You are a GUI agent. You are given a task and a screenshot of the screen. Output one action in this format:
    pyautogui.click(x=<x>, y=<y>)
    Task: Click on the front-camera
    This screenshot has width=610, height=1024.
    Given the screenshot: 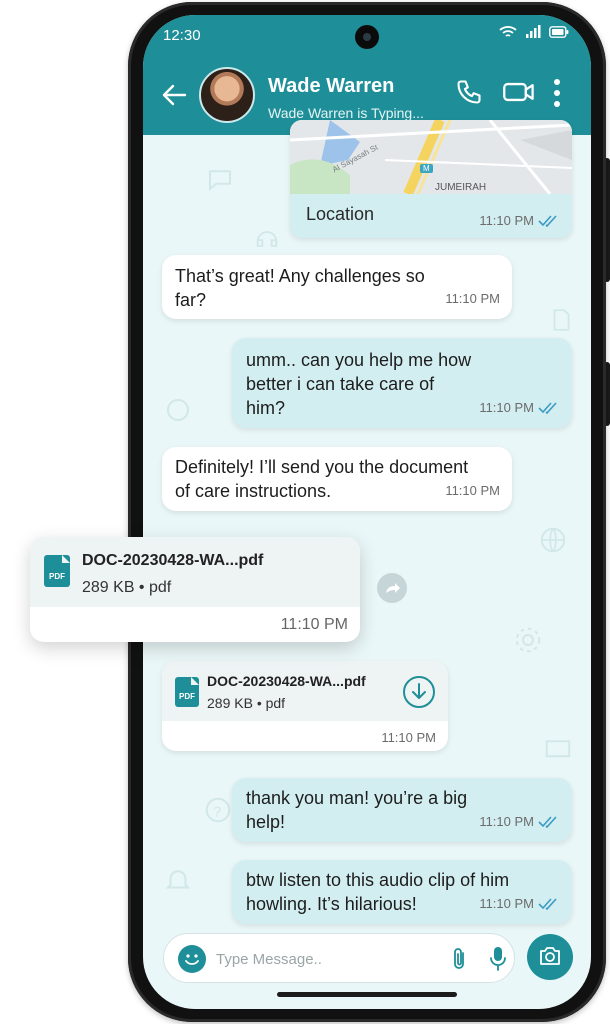 What is the action you would take?
    pyautogui.click(x=367, y=37)
    